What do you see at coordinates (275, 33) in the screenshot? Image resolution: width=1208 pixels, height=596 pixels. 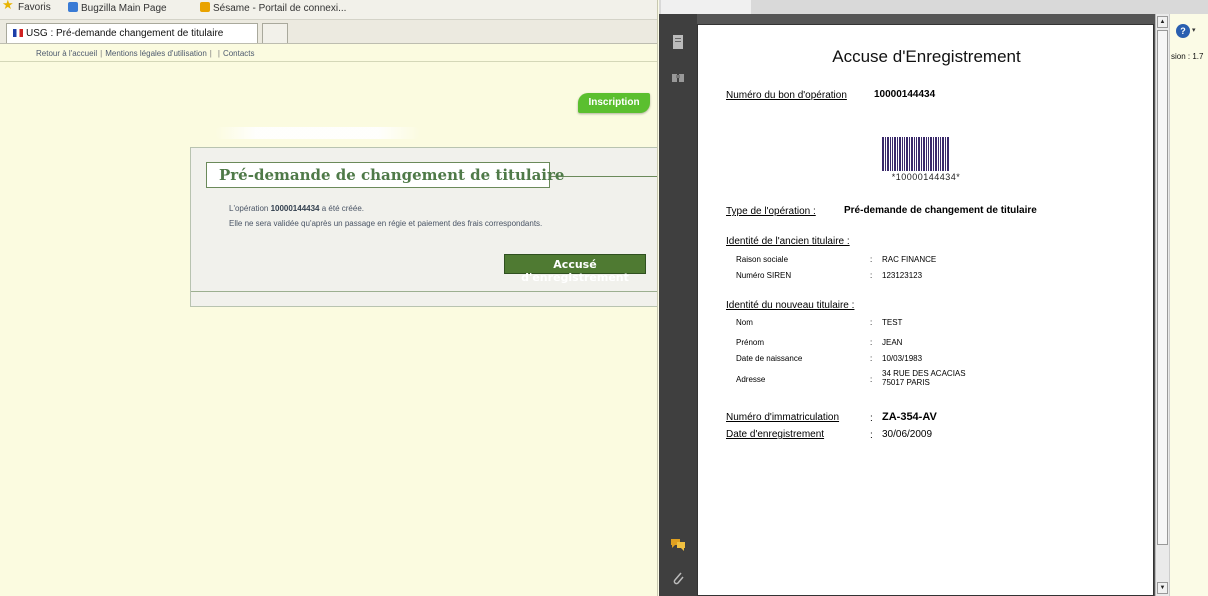 I see `new-tab-button` at bounding box center [275, 33].